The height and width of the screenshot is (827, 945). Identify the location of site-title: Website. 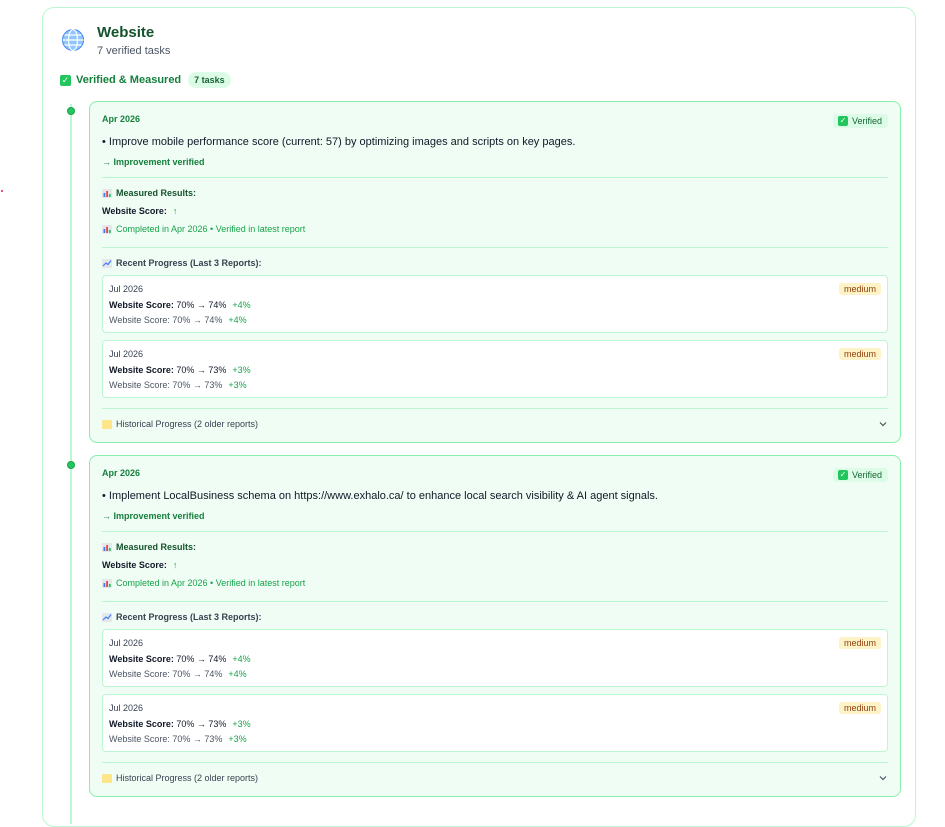
(126, 32).